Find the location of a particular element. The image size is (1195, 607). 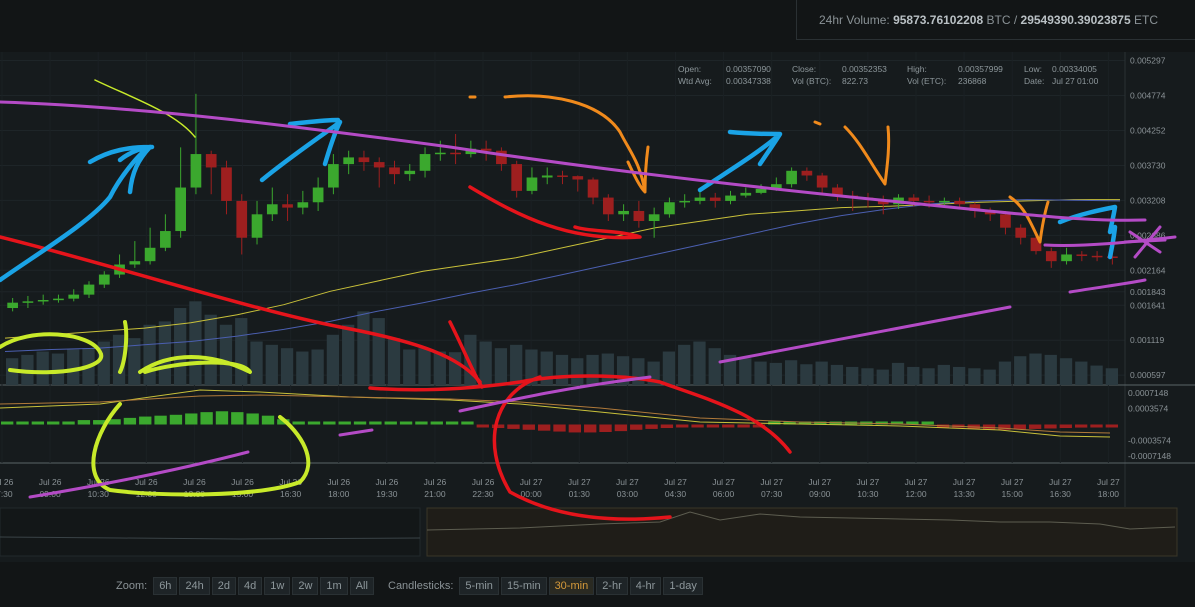

candle-15min-button: 15-min is located at coordinates (523, 586).